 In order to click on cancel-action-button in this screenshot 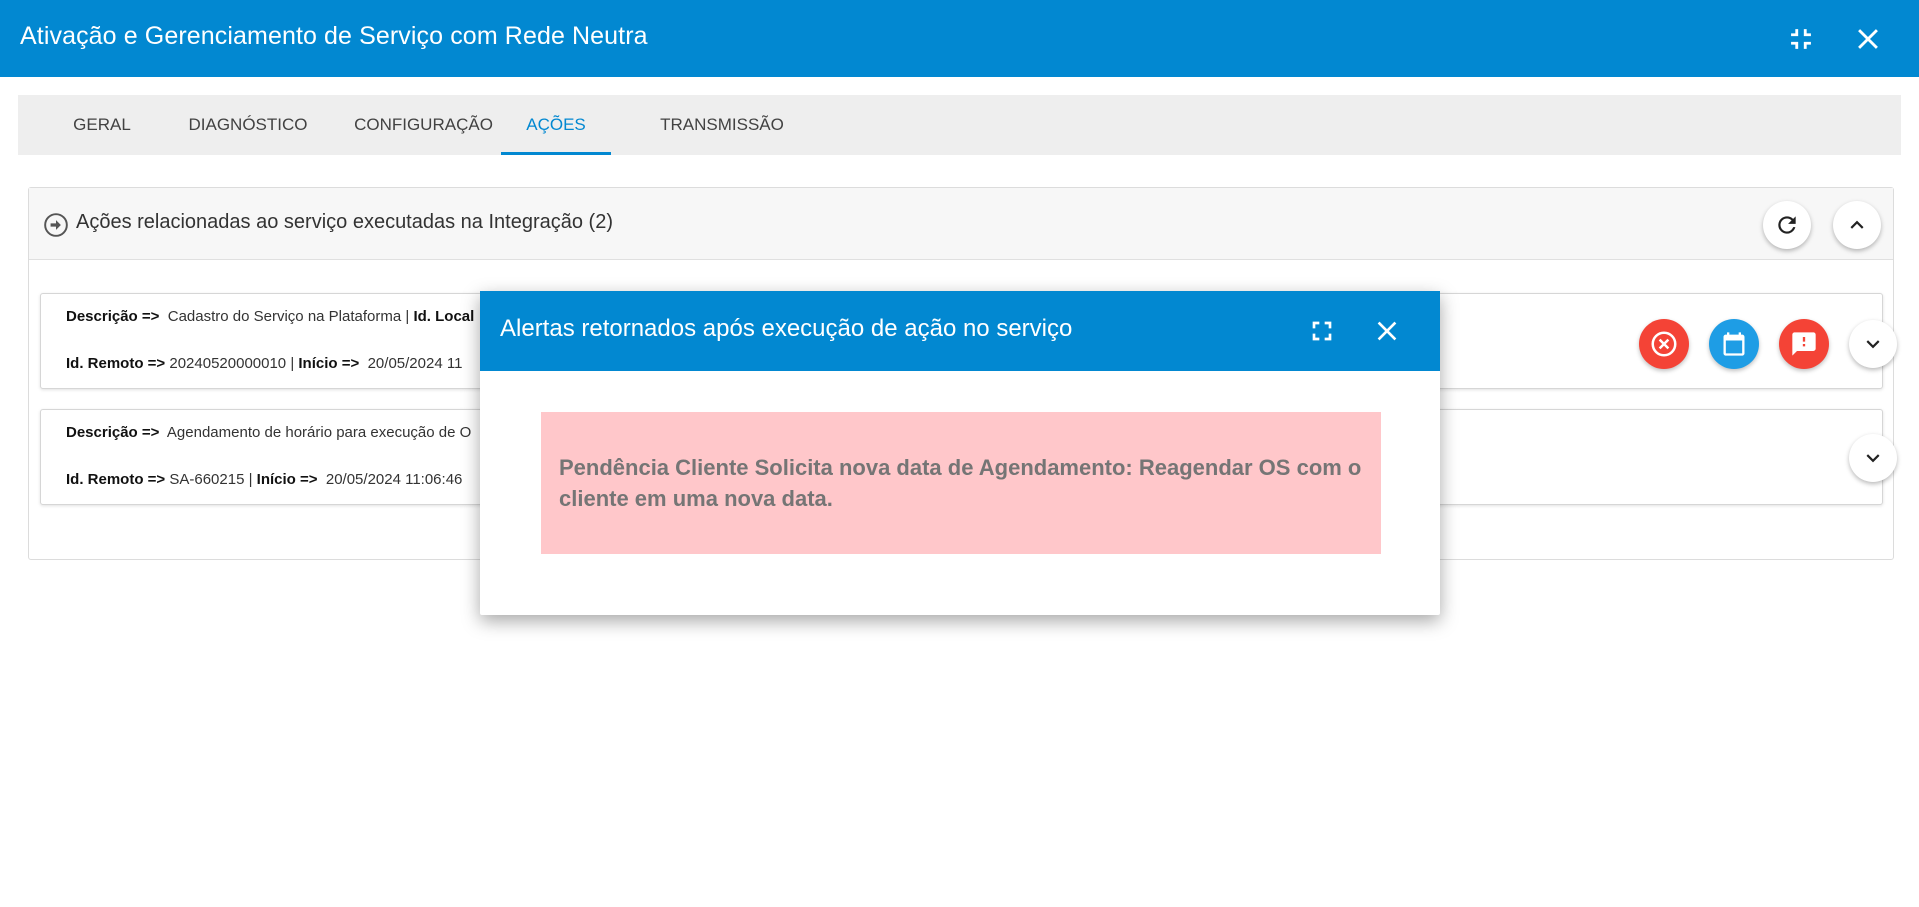, I will do `click(1664, 344)`.